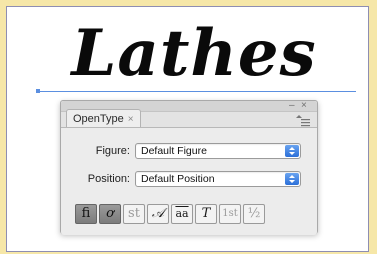 The height and width of the screenshot is (254, 377). I want to click on tab-close-icon: ×, so click(131, 119).